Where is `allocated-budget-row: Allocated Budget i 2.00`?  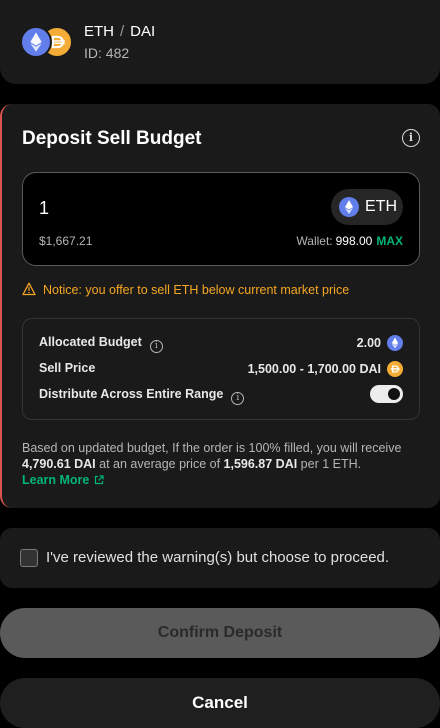
allocated-budget-row: Allocated Budget i 2.00 is located at coordinates (221, 343).